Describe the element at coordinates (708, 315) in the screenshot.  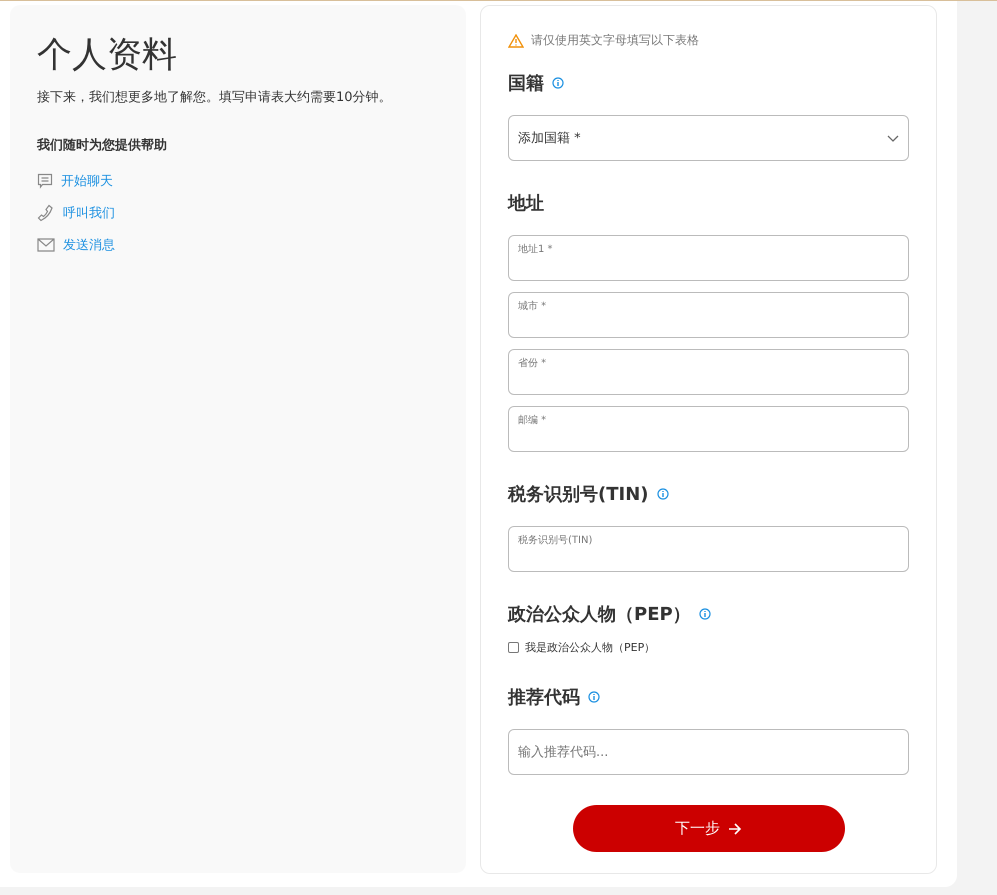
I see `input-field: 城市 *` at that location.